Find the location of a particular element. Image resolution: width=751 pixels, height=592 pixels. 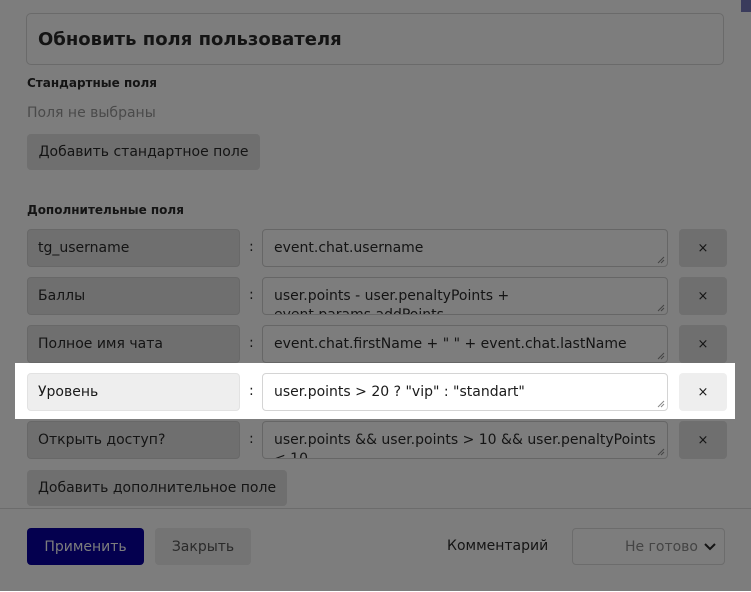

status-select: Не готово is located at coordinates (648, 546).